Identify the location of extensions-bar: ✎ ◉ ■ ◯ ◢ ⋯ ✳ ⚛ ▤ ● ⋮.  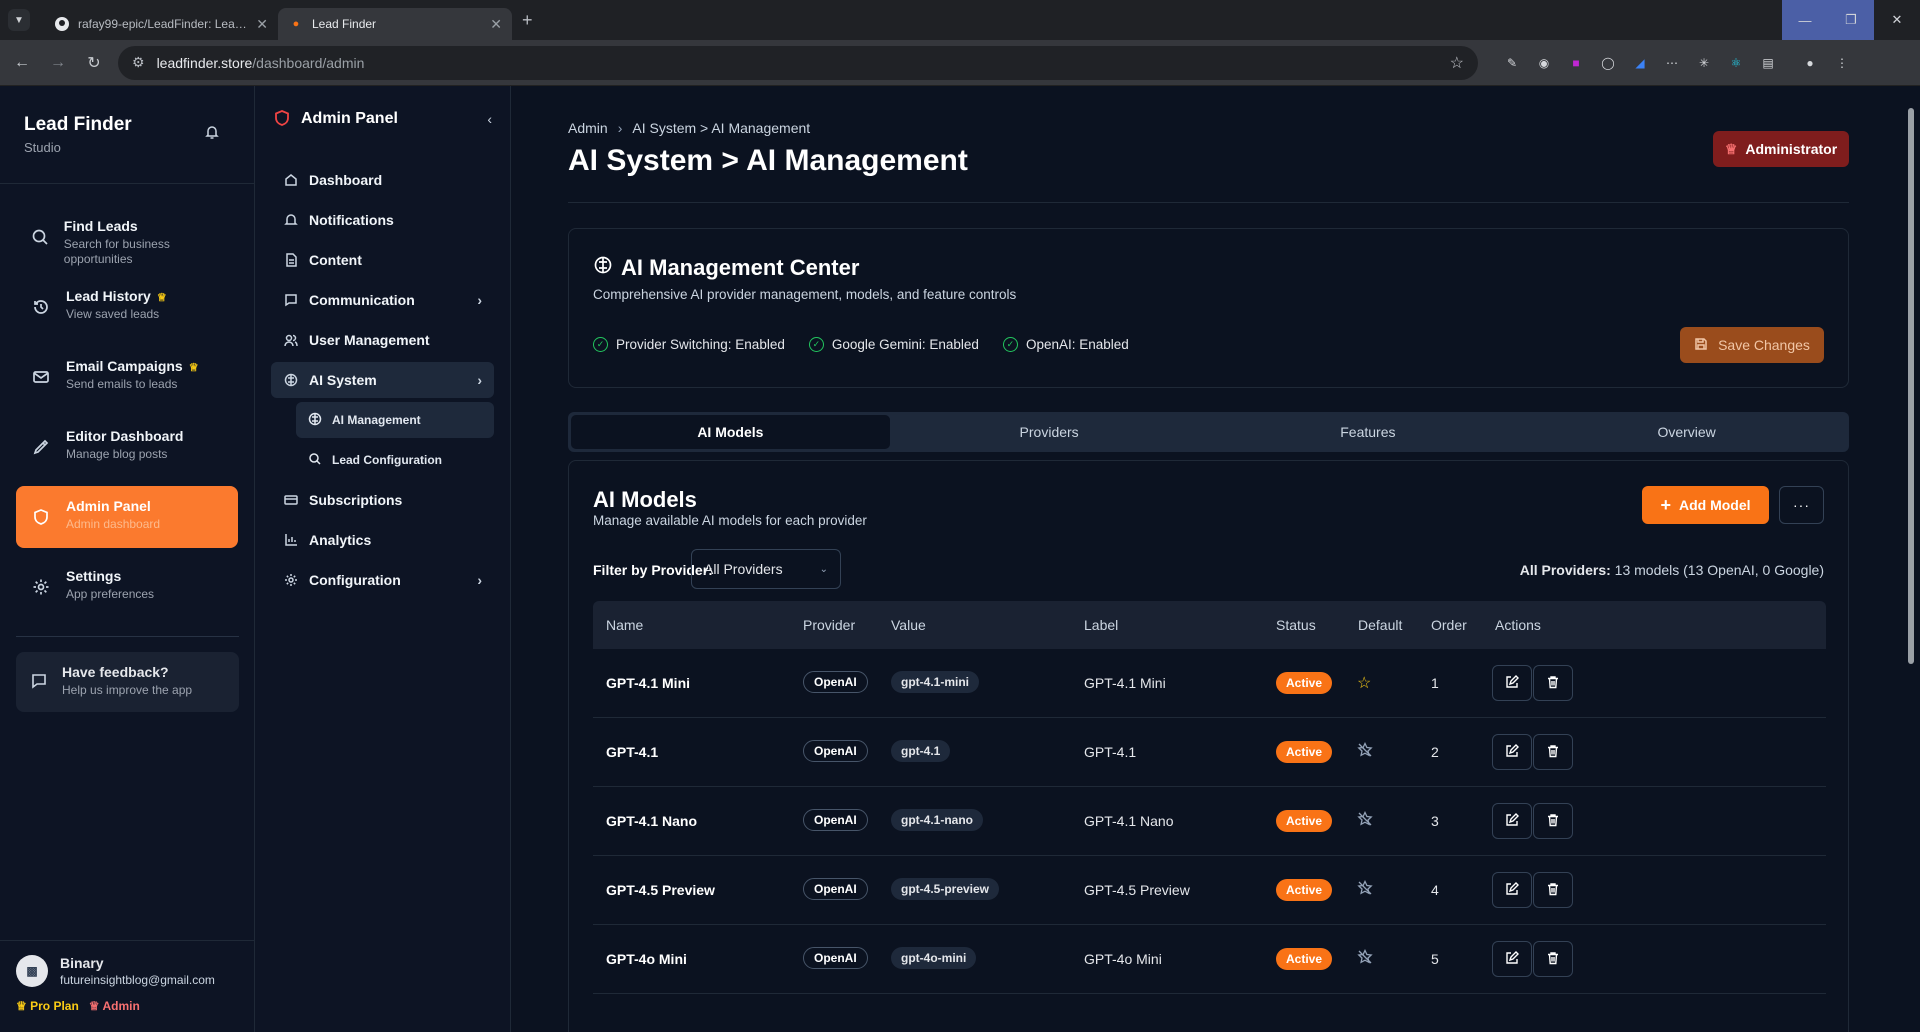
(1677, 63).